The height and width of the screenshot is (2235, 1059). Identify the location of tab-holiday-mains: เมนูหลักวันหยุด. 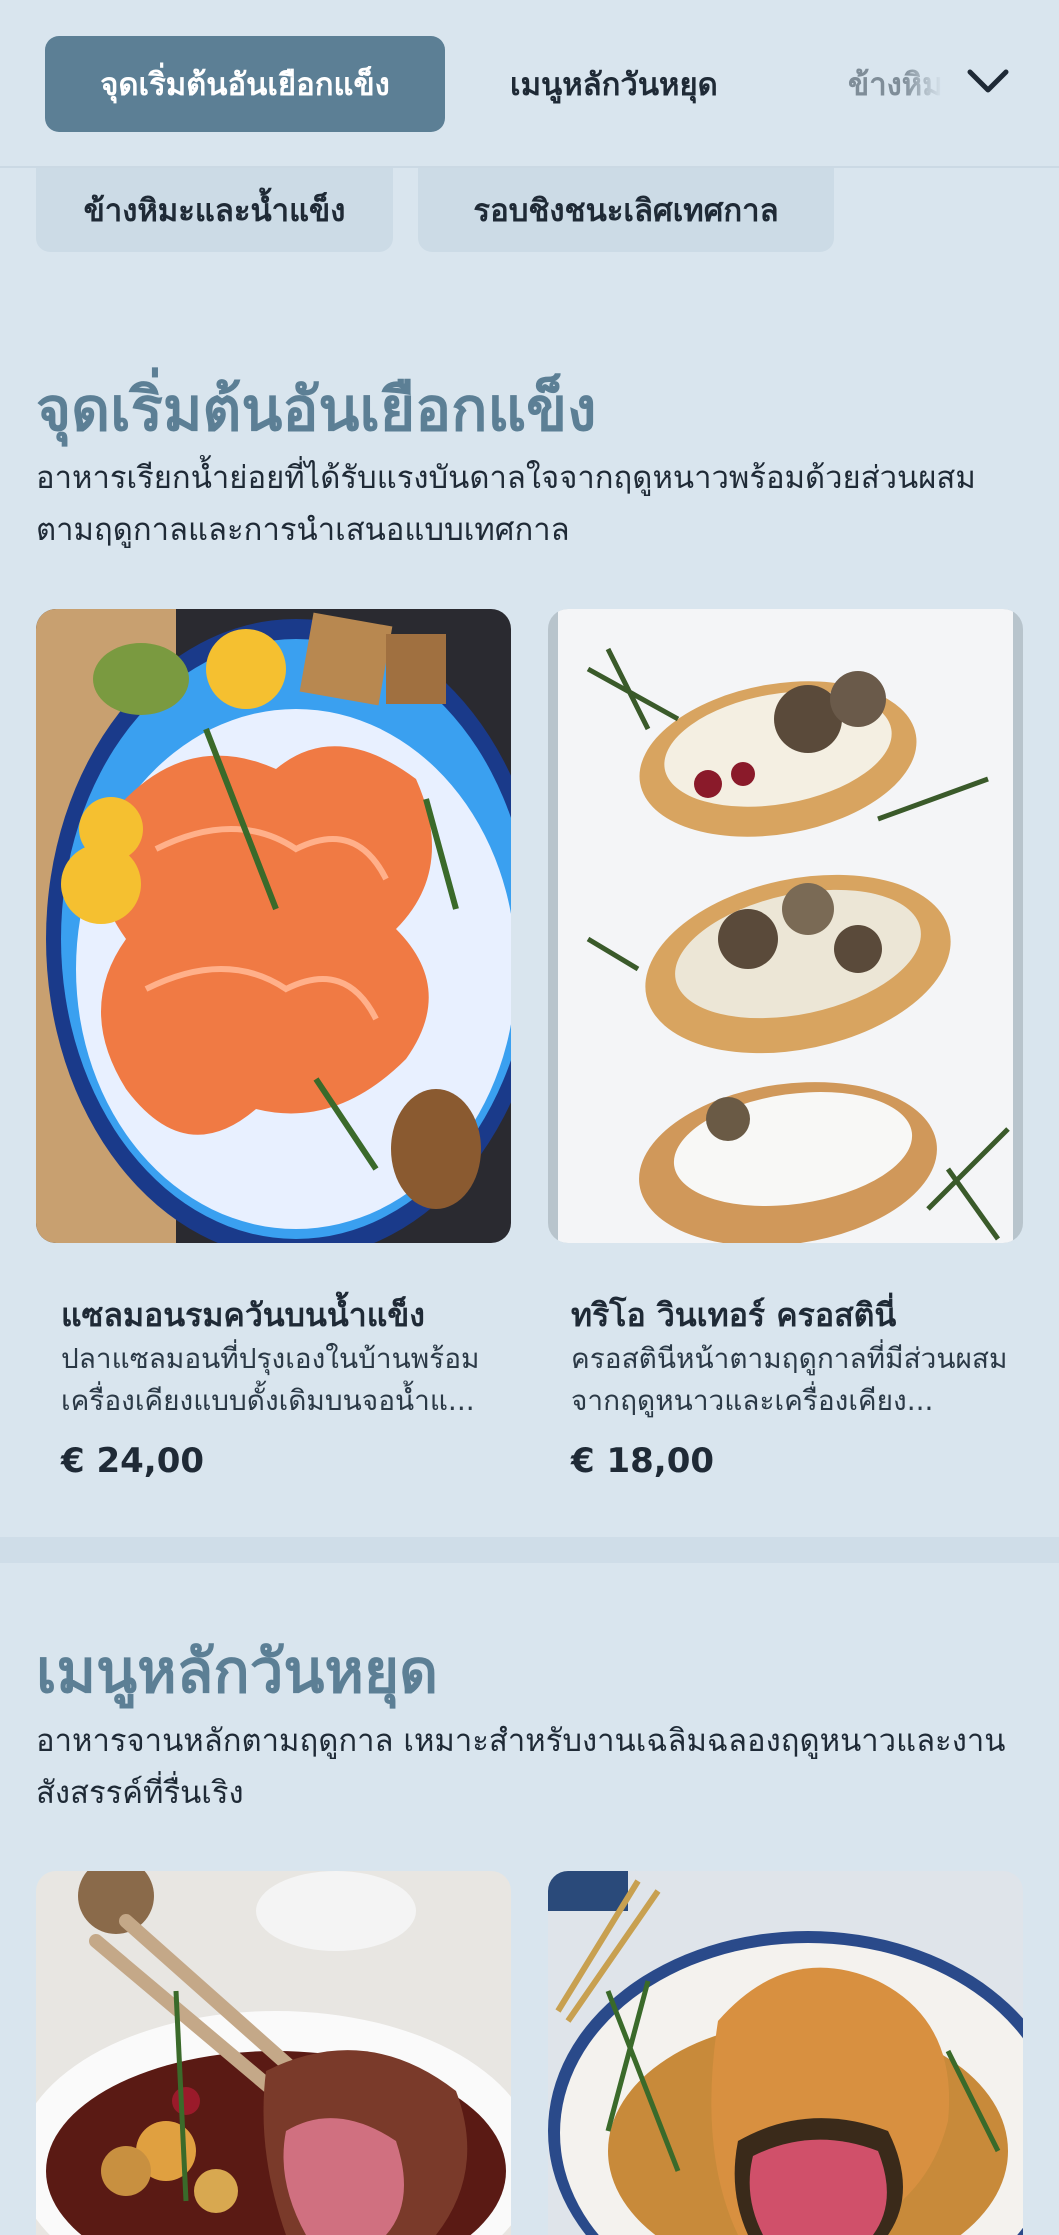
(614, 84).